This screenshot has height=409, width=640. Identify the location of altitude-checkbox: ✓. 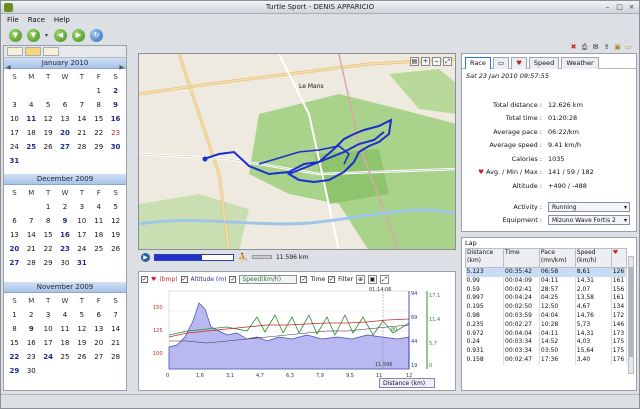
(184, 279).